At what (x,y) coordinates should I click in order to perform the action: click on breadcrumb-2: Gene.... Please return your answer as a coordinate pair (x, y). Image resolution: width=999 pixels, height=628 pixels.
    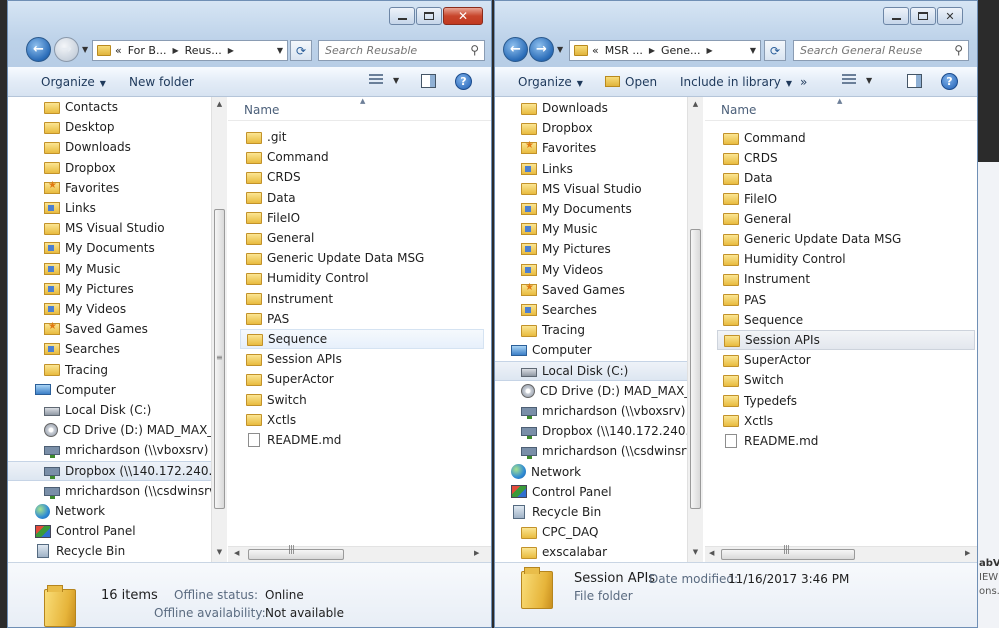
    Looking at the image, I should click on (681, 50).